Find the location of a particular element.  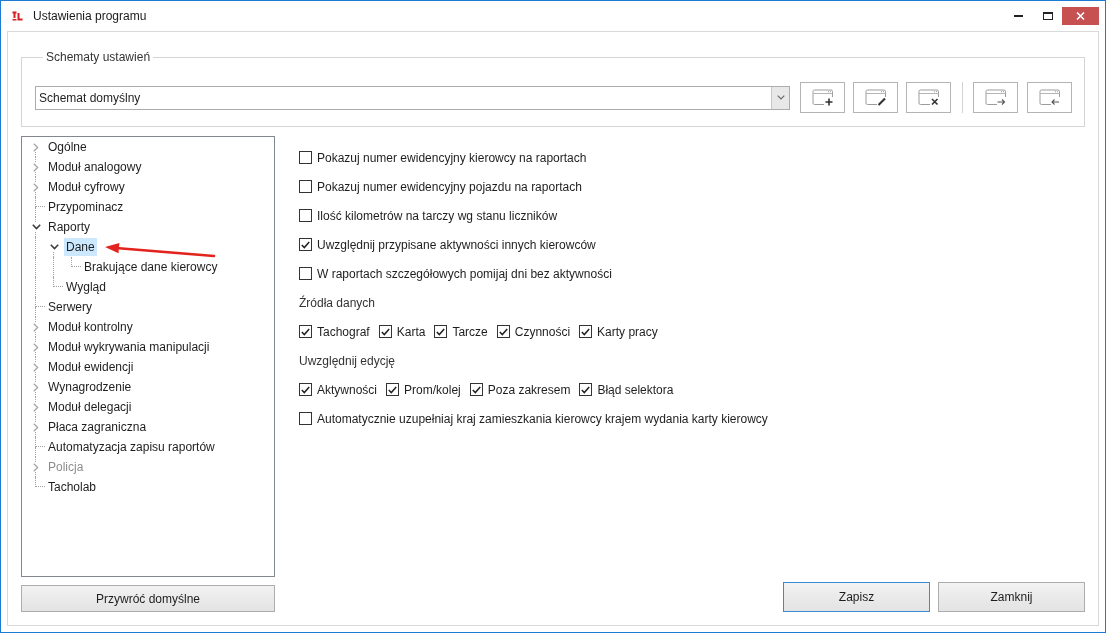

tree-item: Automatyzacja zapisu raportów is located at coordinates (131, 447).